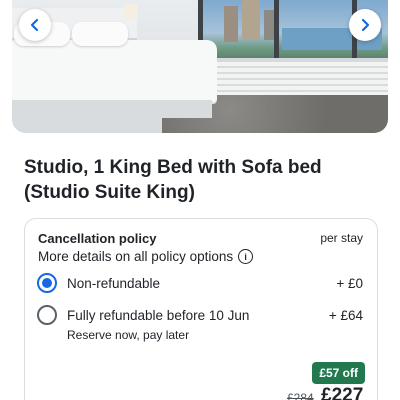 This screenshot has height=400, width=400. What do you see at coordinates (114, 283) in the screenshot?
I see `option-label: Non-refundable` at bounding box center [114, 283].